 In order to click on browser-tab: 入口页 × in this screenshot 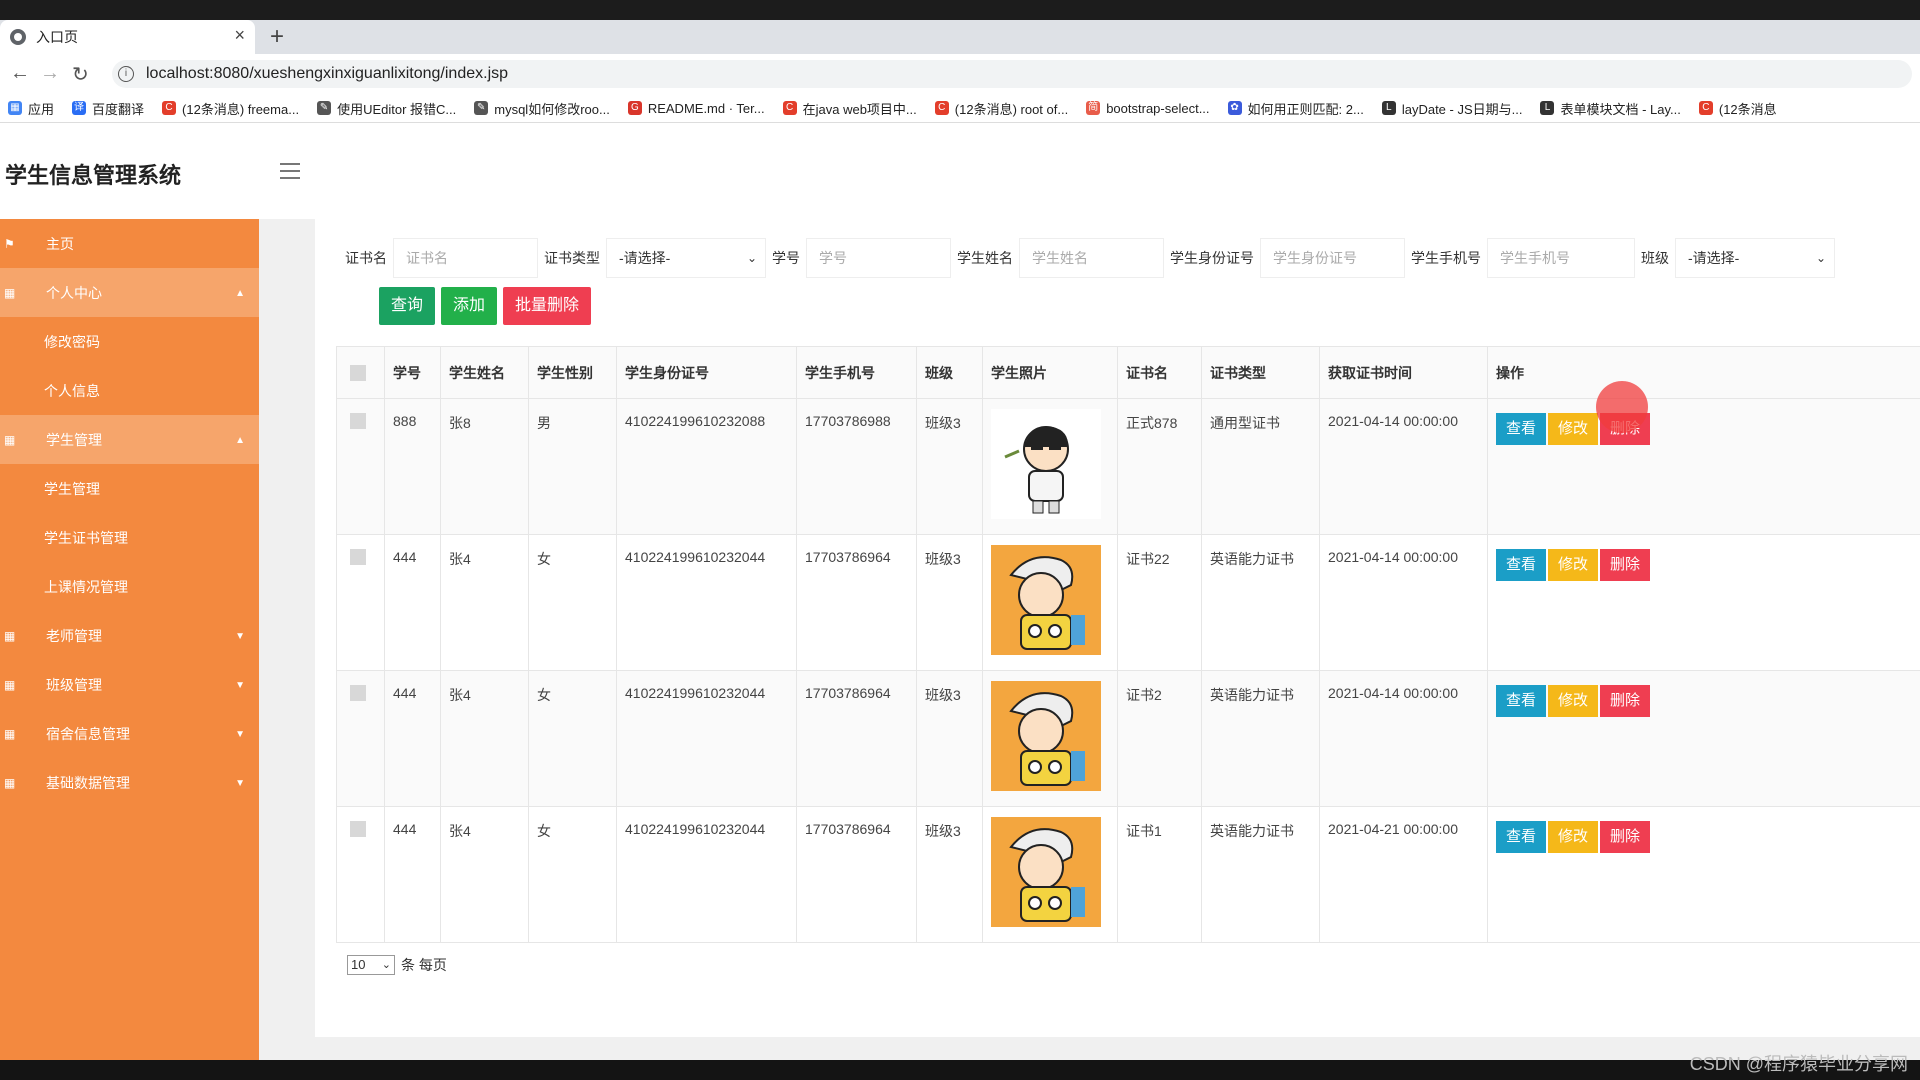, I will do `click(127, 37)`.